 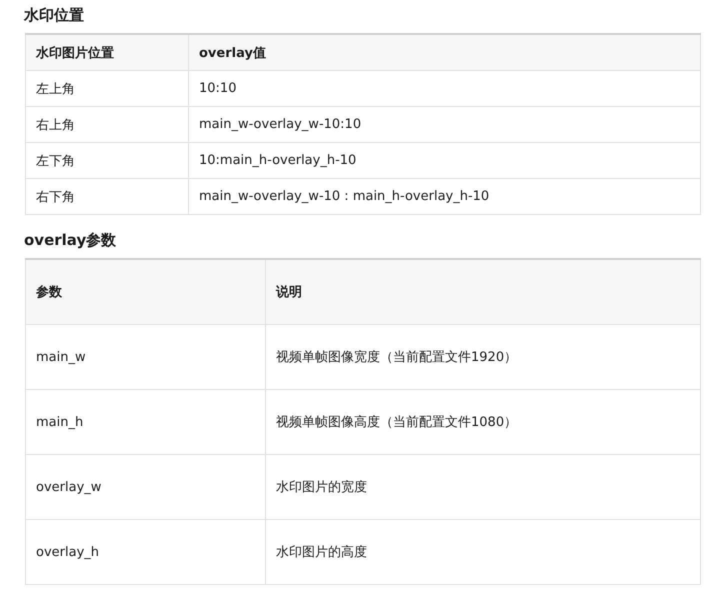 I want to click on table-cell: 10:main_h-overlay_h-10, so click(x=444, y=160).